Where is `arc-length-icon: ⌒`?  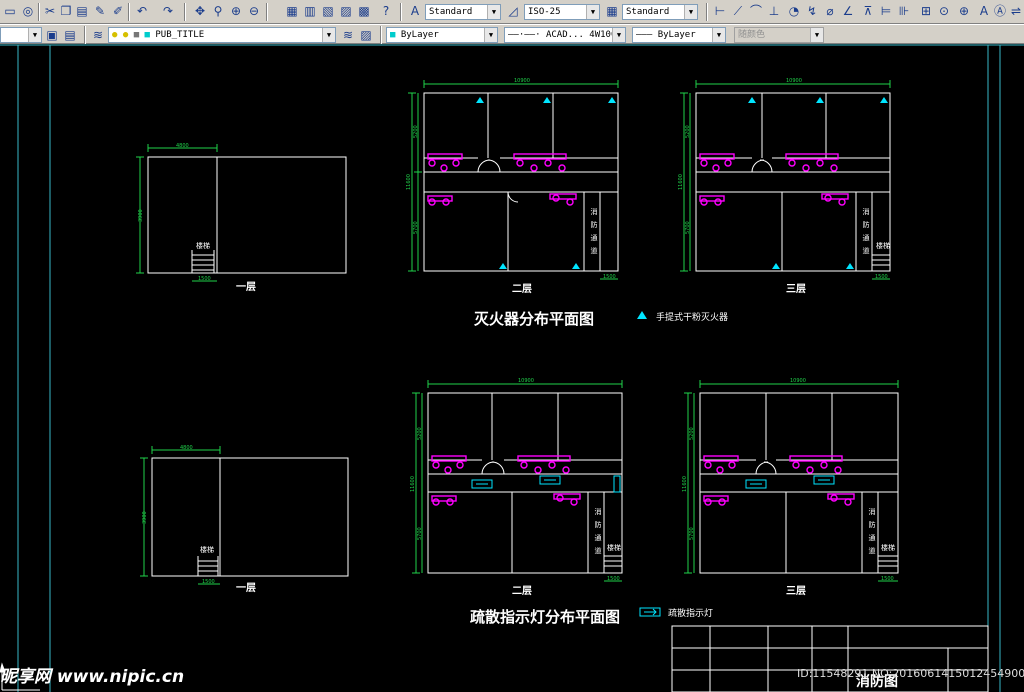 arc-length-icon: ⌒ is located at coordinates (756, 11).